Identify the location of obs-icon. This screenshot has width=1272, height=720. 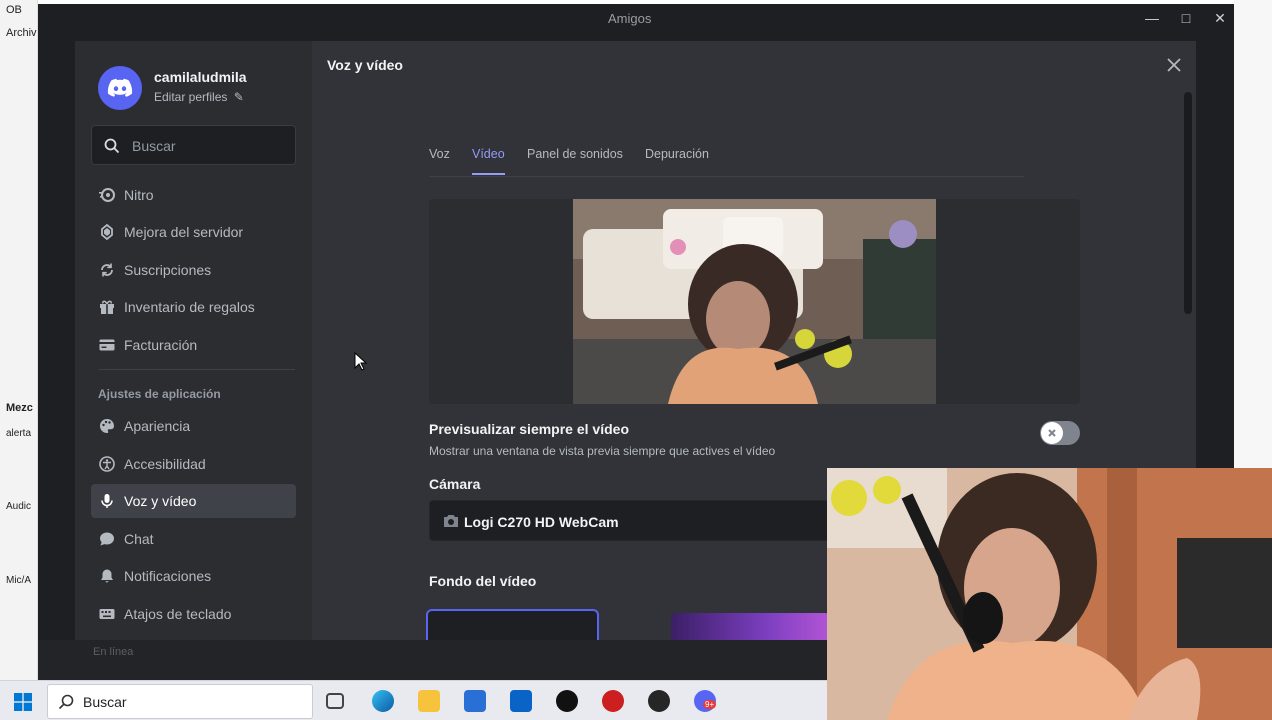
(659, 701).